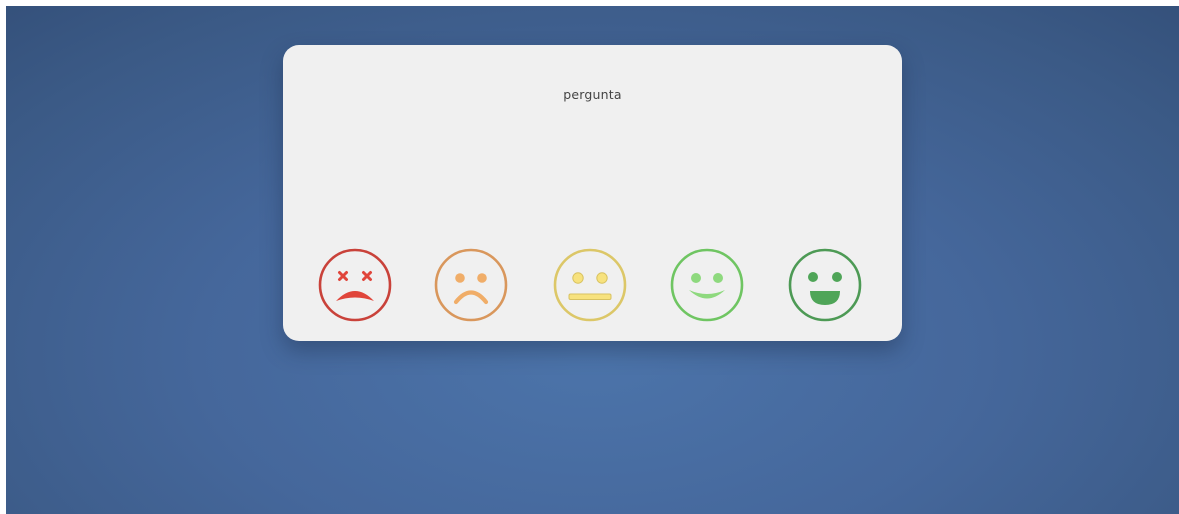  I want to click on smile-face-icon, so click(707, 285).